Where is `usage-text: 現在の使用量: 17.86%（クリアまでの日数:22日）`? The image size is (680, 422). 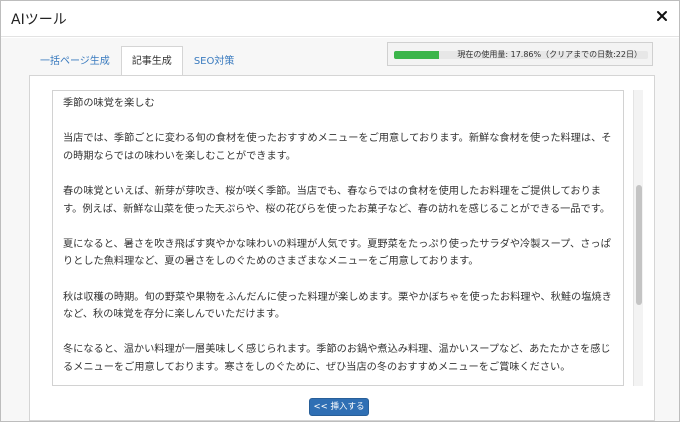 usage-text: 現在の使用量: 17.86%（クリアまでの日数:22日） is located at coordinates (549, 54).